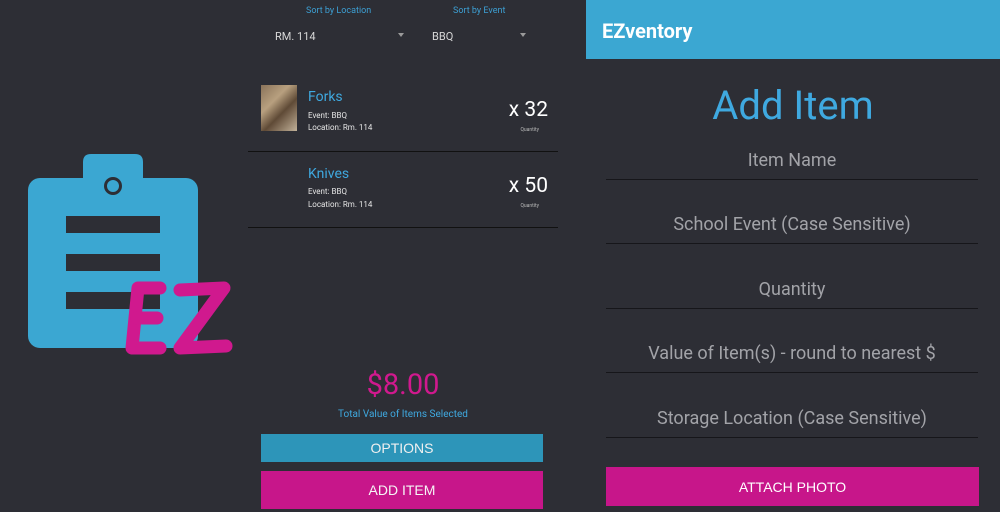  What do you see at coordinates (403, 385) in the screenshot?
I see `total-value: $8.00` at bounding box center [403, 385].